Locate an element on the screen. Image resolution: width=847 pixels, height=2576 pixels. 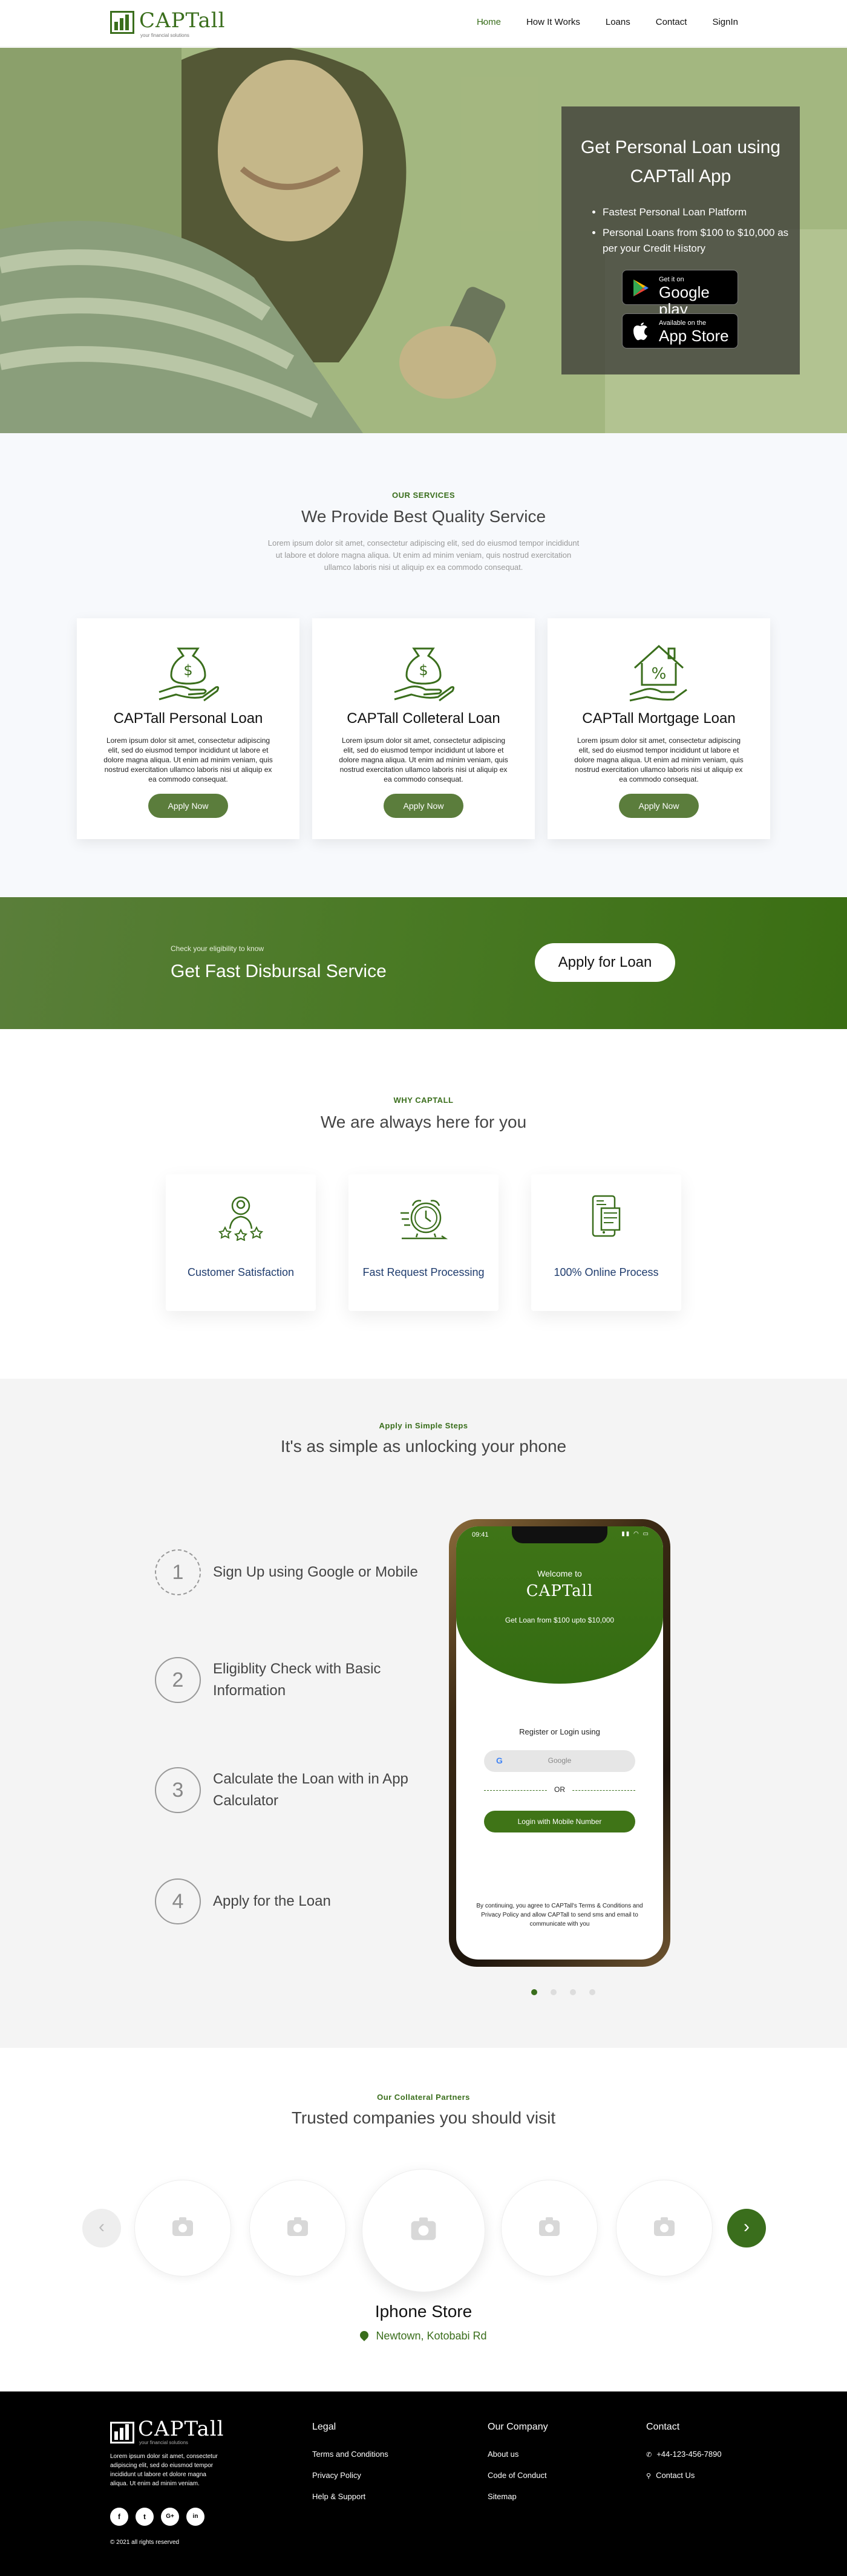
footer-tagline: your financial solutions is located at coordinates (163, 2442).